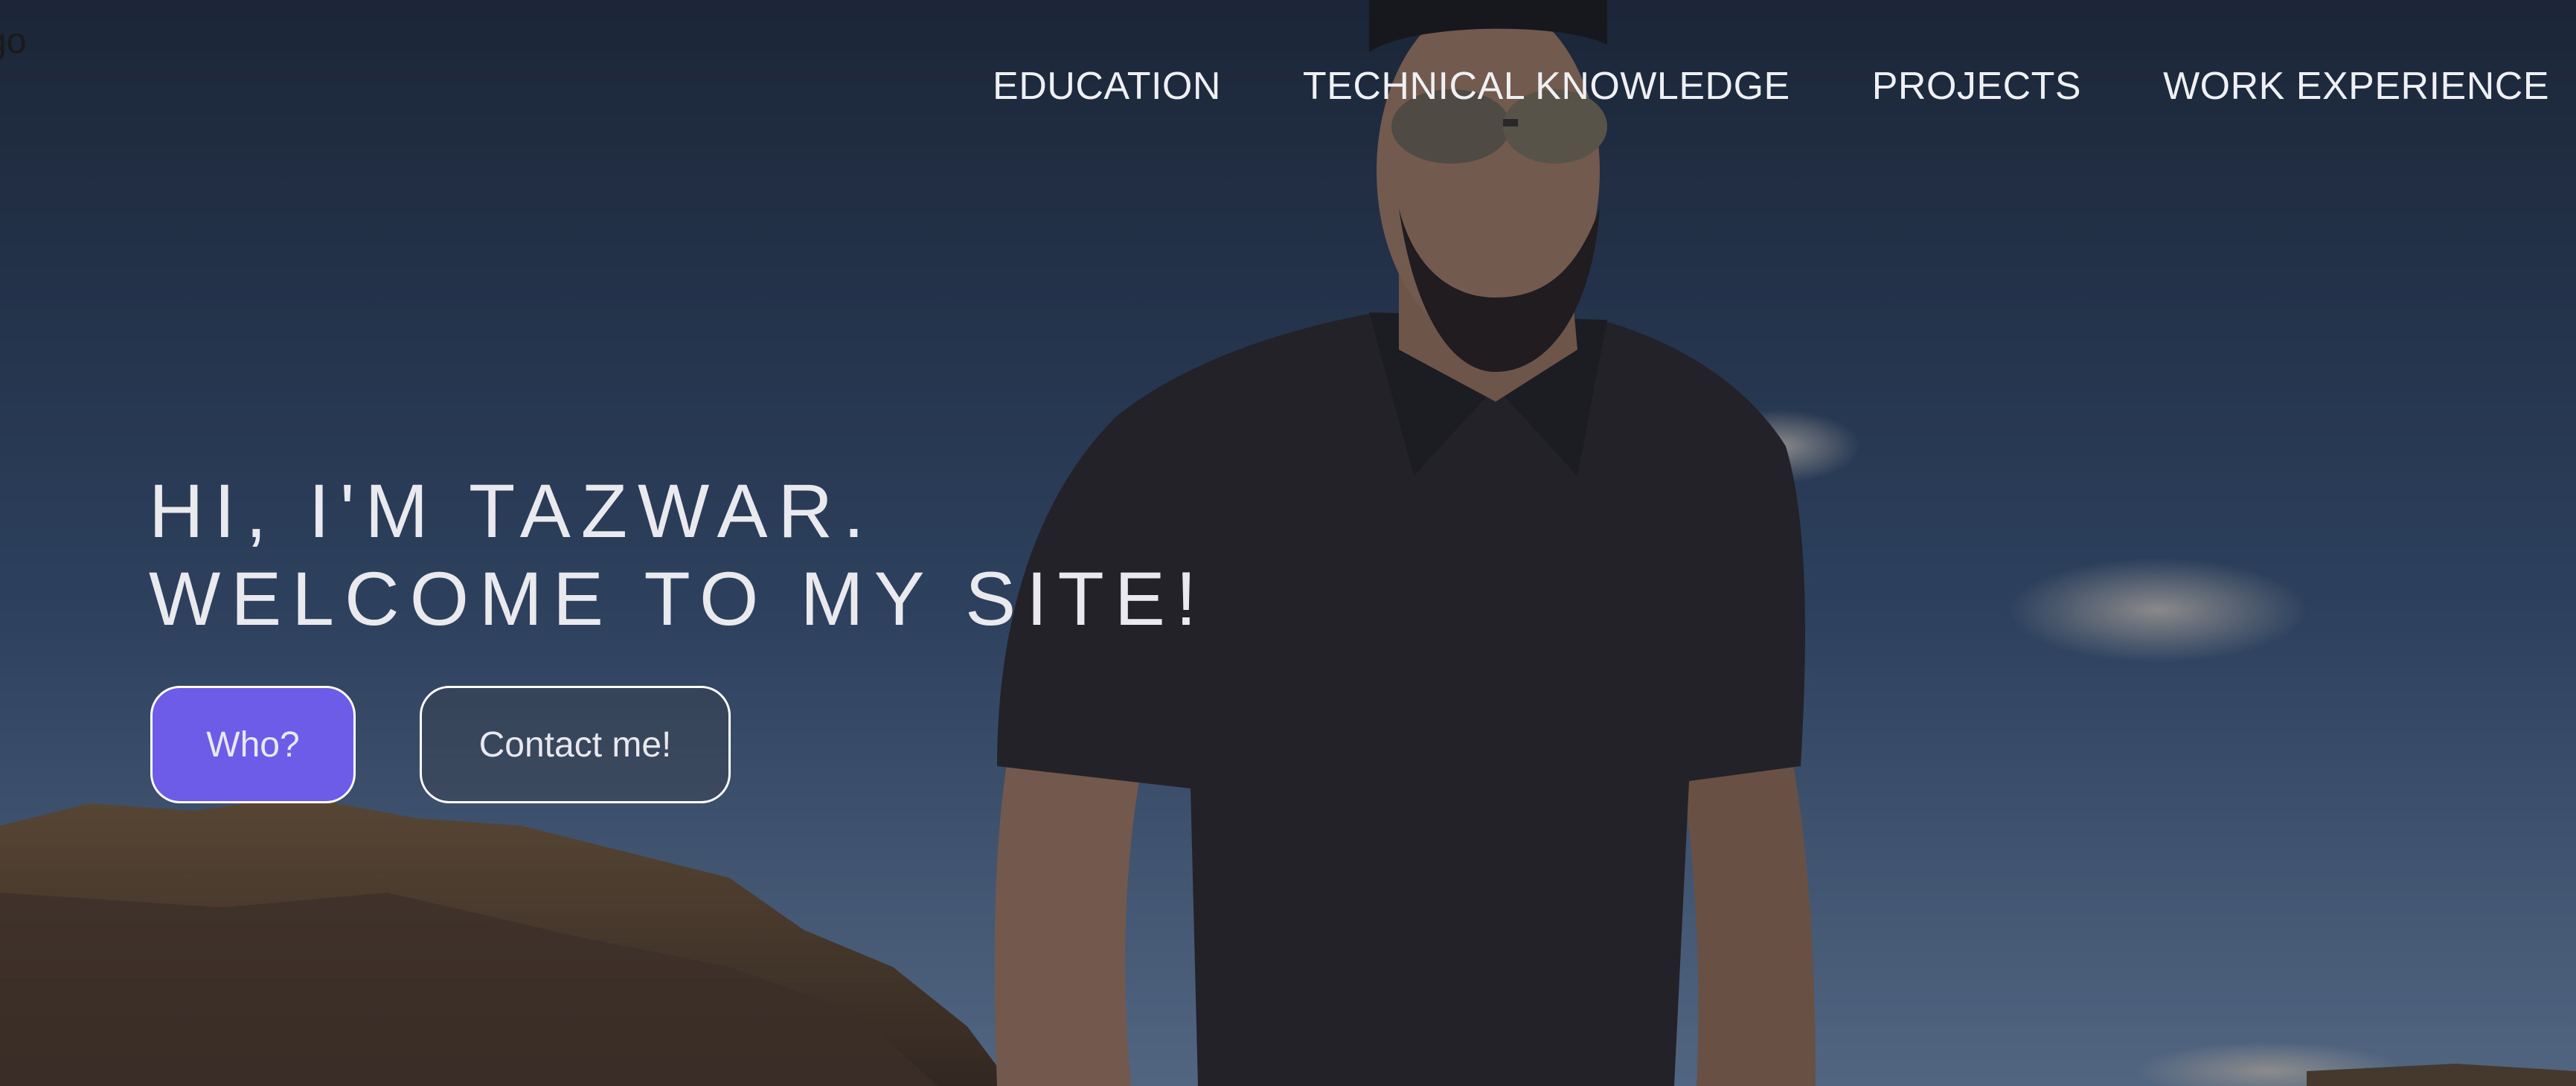 Image resolution: width=2576 pixels, height=1086 pixels. Describe the element at coordinates (576, 744) in the screenshot. I see `contact-me-button: Contact me!` at that location.